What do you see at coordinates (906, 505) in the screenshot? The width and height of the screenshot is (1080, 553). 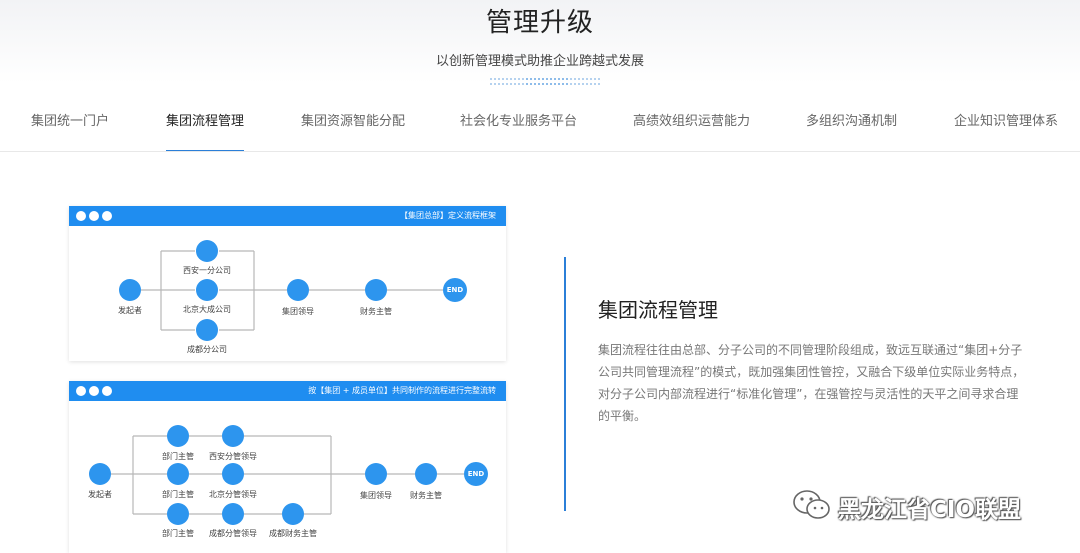 I see `watermark: 黑龙江省CIO联盟` at bounding box center [906, 505].